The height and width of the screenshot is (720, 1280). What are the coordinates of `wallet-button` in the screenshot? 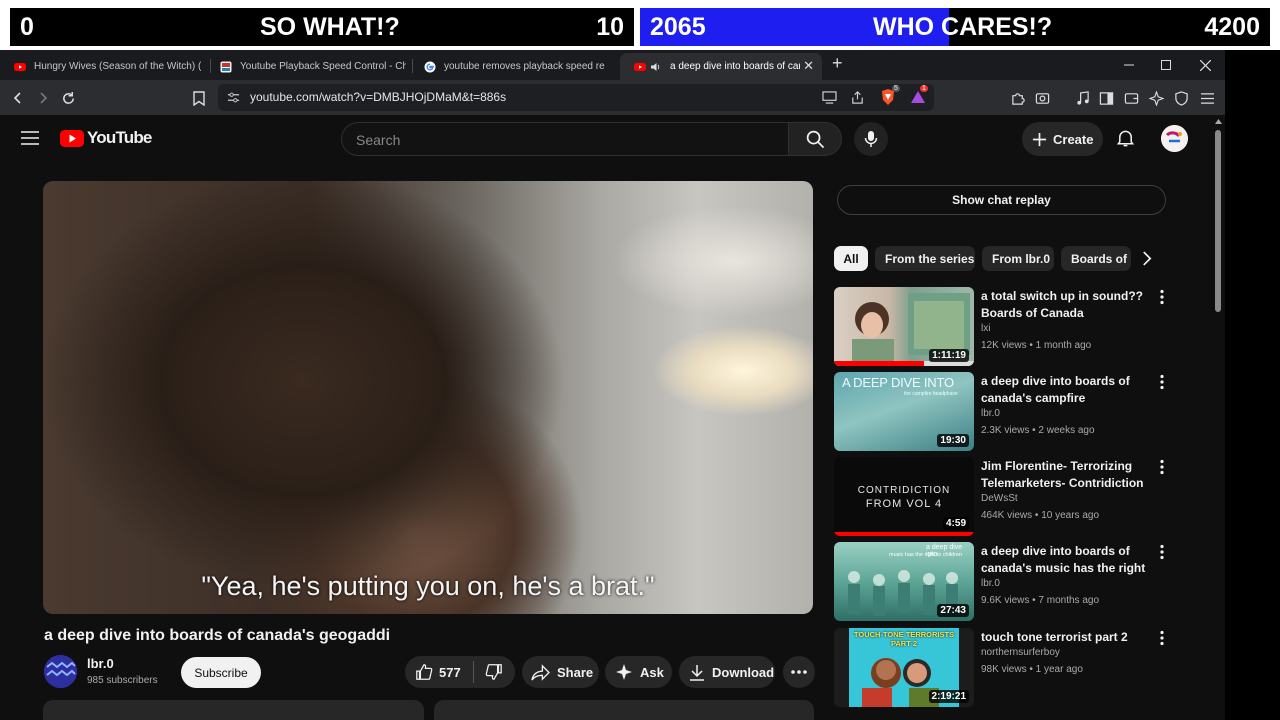 It's located at (1131, 98).